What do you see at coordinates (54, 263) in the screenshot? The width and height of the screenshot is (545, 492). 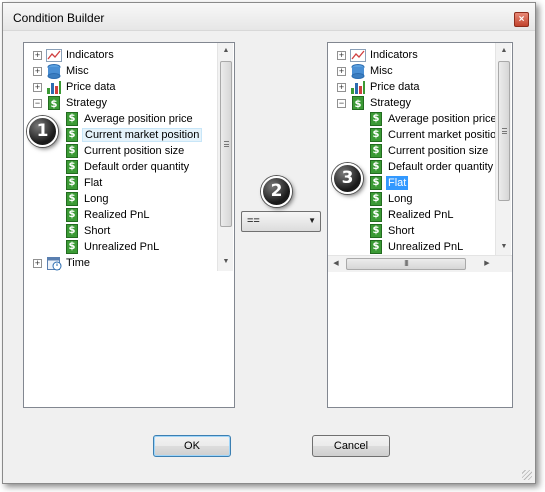 I see `time-icon` at bounding box center [54, 263].